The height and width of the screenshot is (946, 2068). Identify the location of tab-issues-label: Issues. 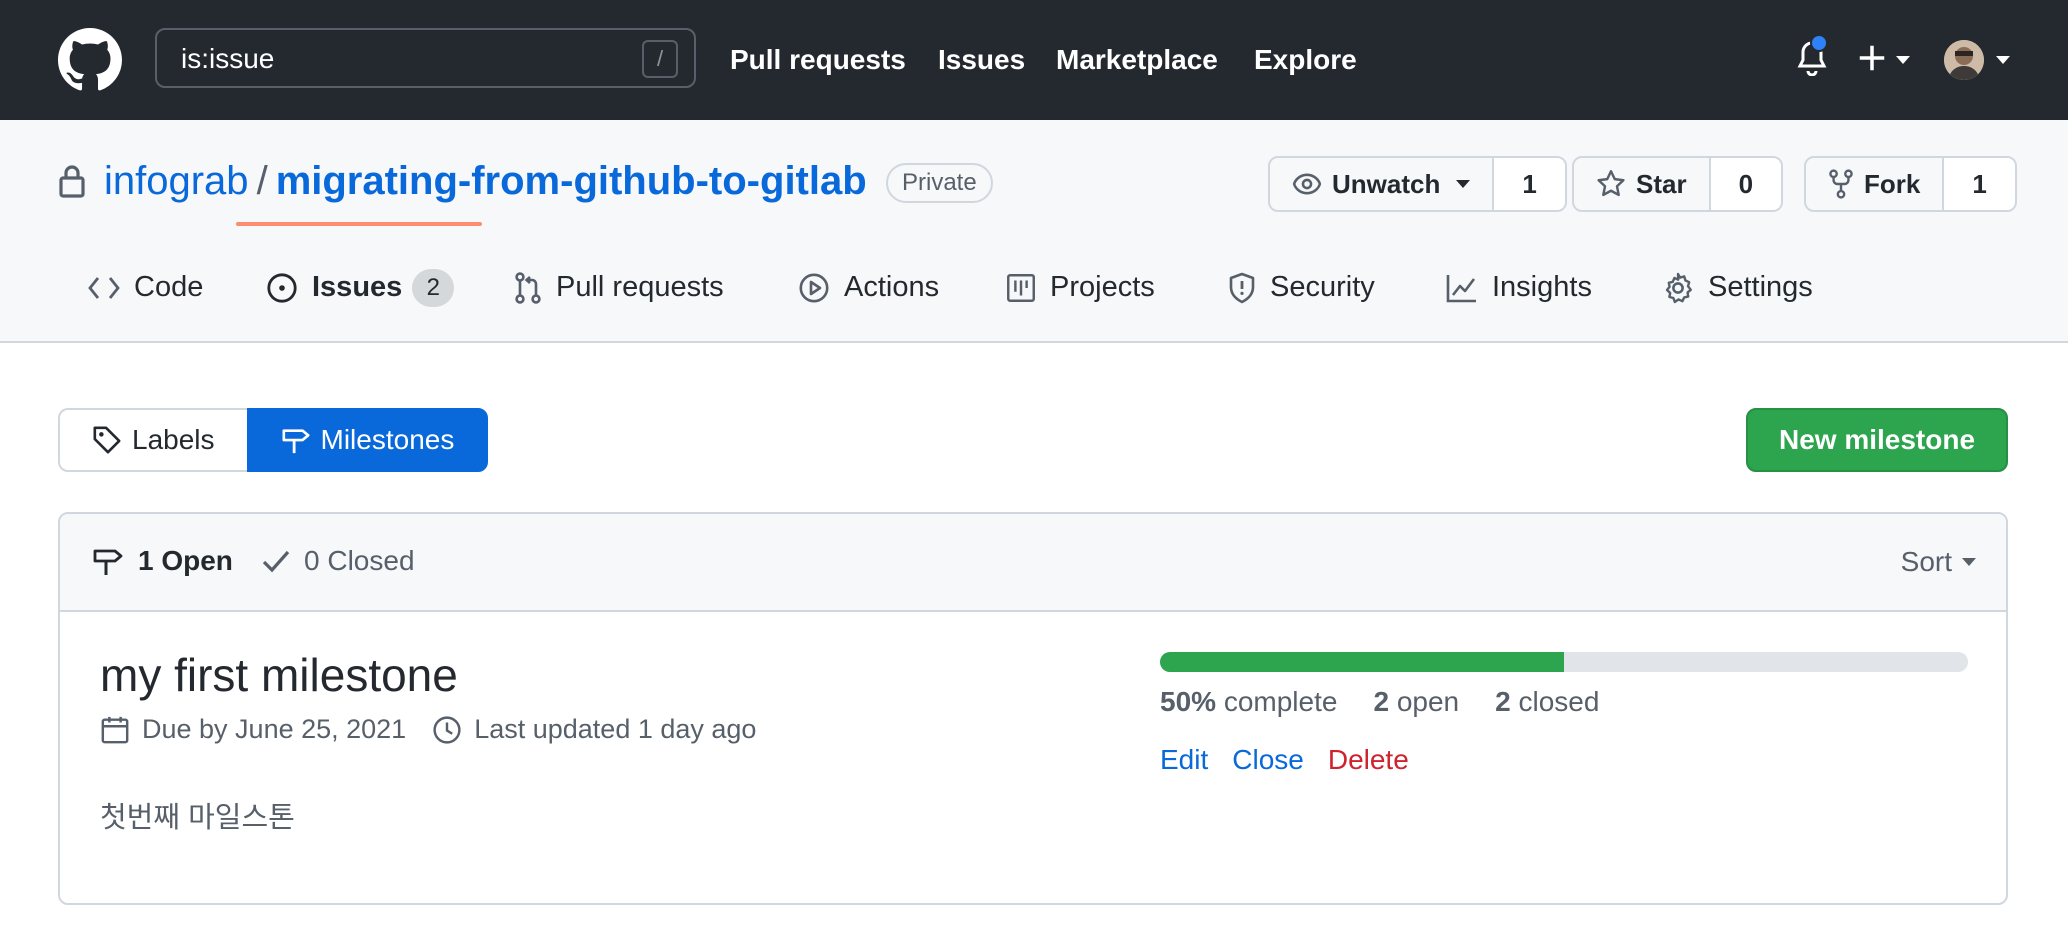
(357, 287).